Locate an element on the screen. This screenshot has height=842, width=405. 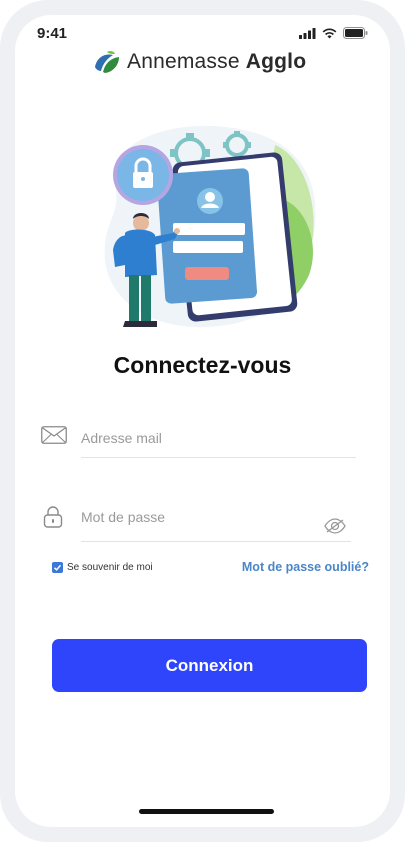
eye-slash-icon is located at coordinates (335, 526).